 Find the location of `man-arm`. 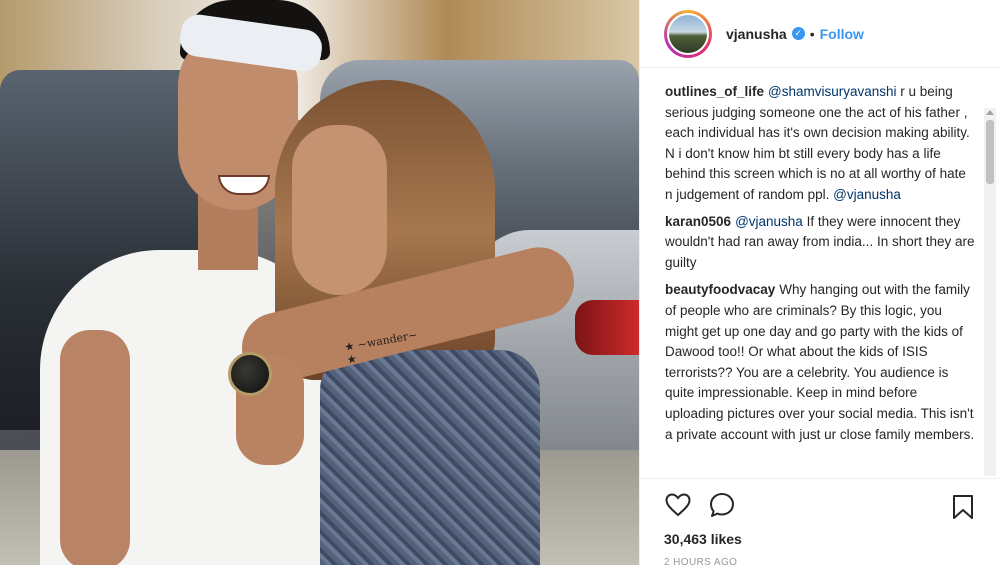

man-arm is located at coordinates (95, 447).